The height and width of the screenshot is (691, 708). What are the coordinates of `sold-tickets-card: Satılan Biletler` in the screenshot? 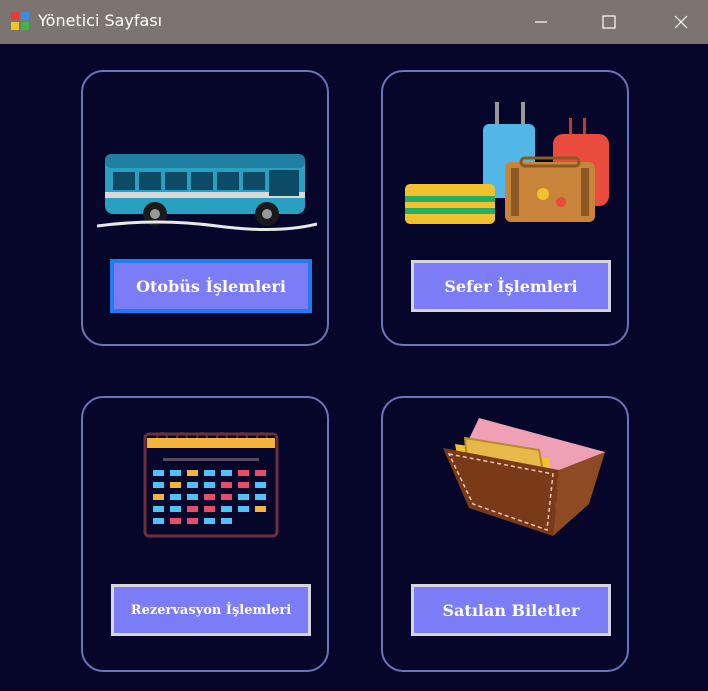 It's located at (505, 534).